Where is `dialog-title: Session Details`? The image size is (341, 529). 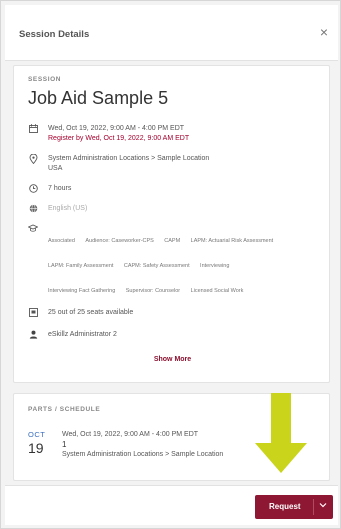
dialog-title: Session Details is located at coordinates (54, 34).